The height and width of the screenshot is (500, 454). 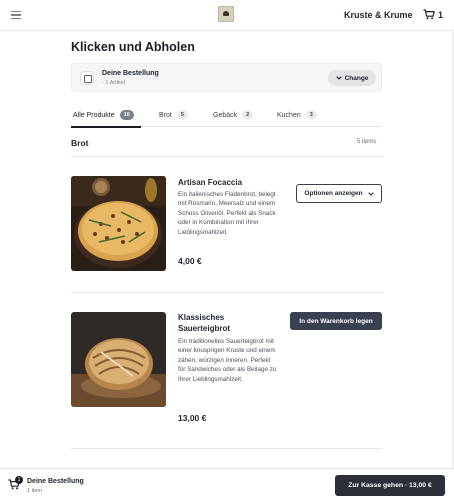 What do you see at coordinates (440, 15) in the screenshot?
I see `cart-count: 1` at bounding box center [440, 15].